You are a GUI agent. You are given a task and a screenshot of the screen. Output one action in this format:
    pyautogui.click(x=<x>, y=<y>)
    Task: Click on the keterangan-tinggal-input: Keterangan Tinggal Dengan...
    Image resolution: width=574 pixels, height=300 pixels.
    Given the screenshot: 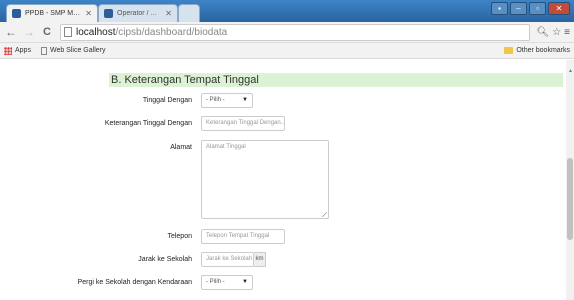 What is the action you would take?
    pyautogui.click(x=243, y=123)
    